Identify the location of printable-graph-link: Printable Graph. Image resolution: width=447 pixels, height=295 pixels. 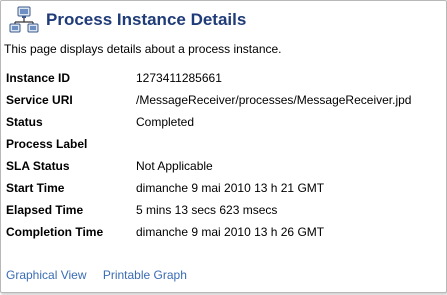
(145, 275).